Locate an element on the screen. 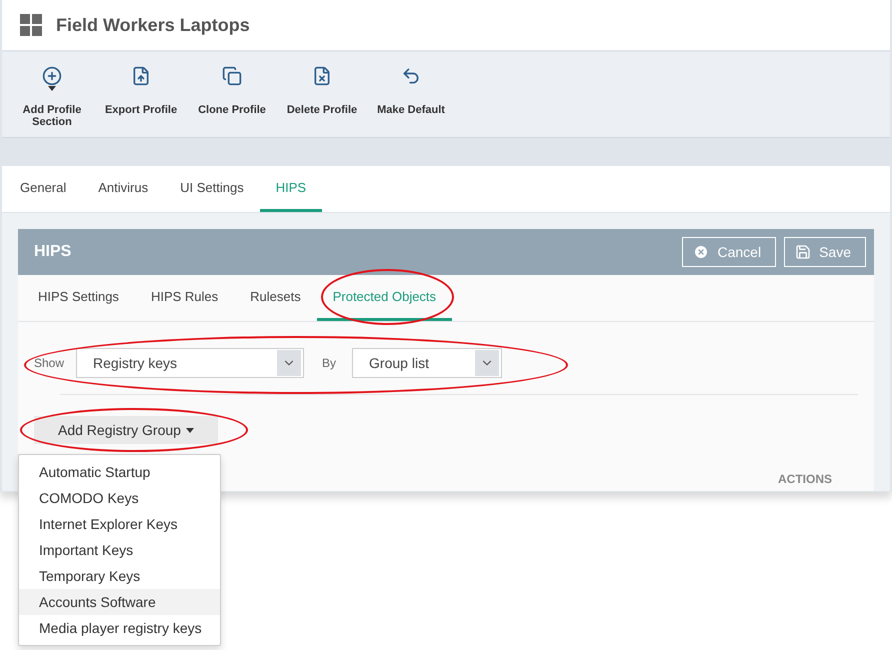 The image size is (892, 650). tab: Rulesets is located at coordinates (275, 298).